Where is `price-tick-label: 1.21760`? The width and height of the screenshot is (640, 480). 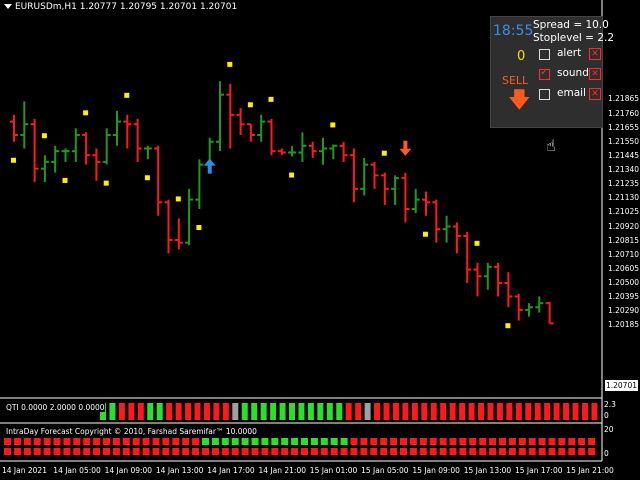
price-tick-label: 1.21760 is located at coordinates (624, 113).